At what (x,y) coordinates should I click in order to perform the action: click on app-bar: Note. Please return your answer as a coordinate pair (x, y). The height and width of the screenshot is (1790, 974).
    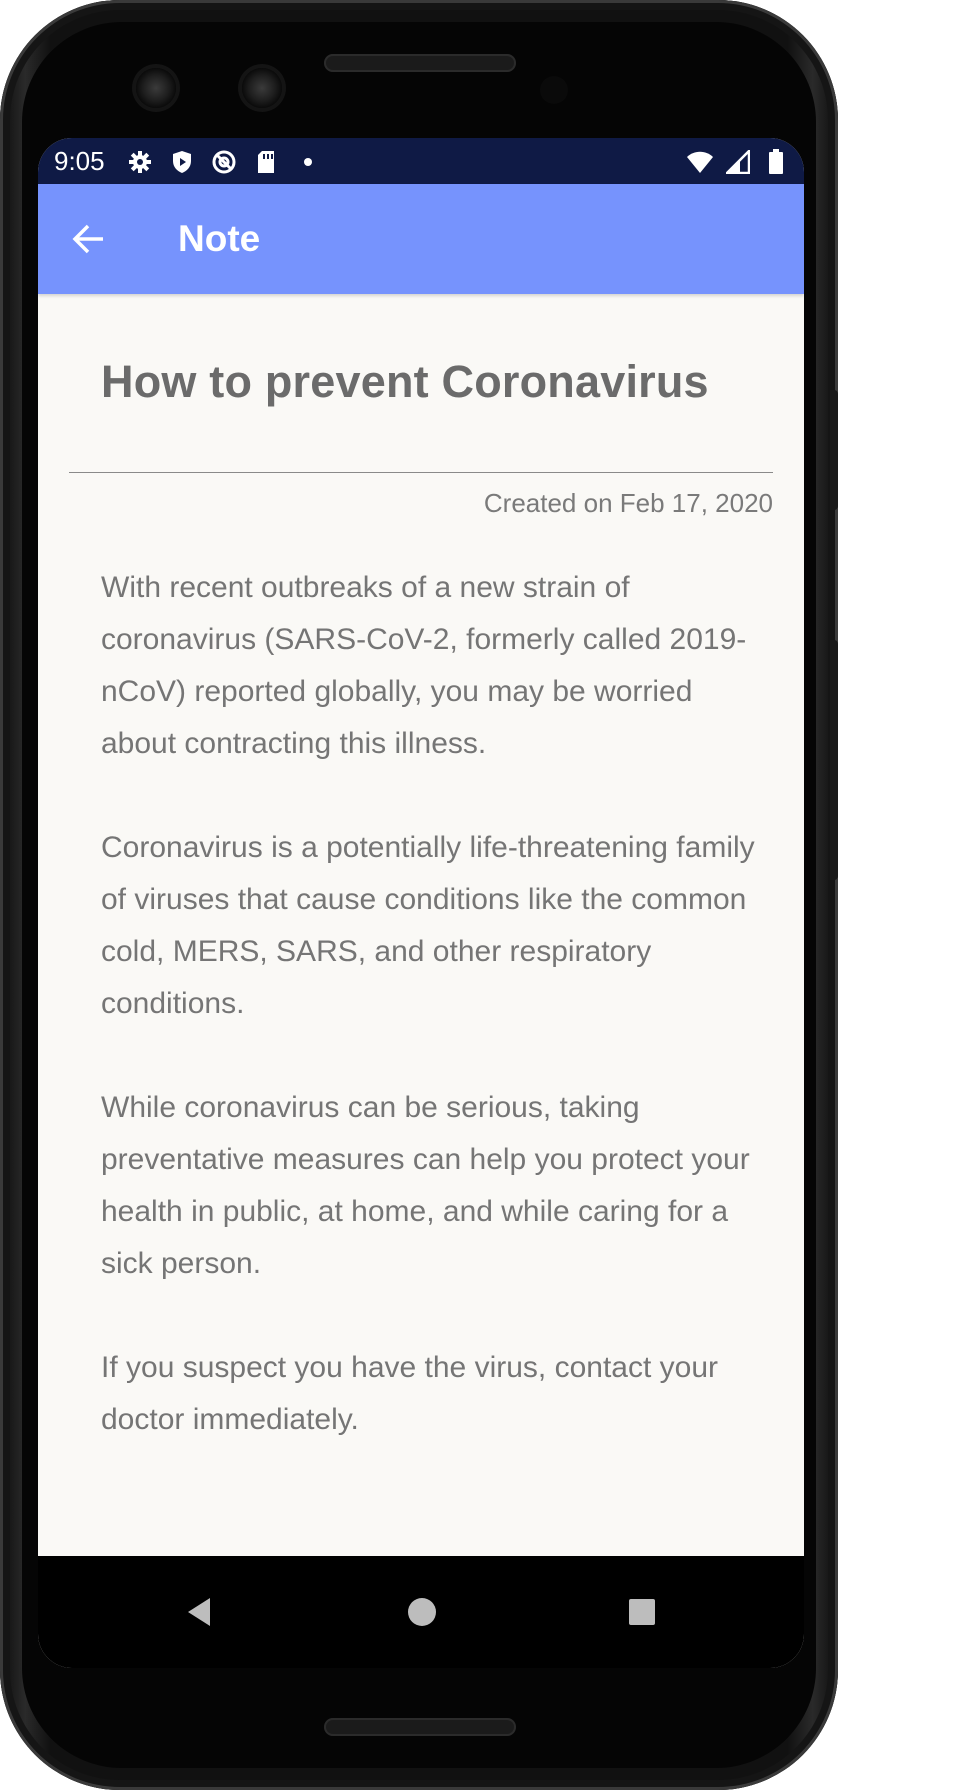
    Looking at the image, I should click on (421, 239).